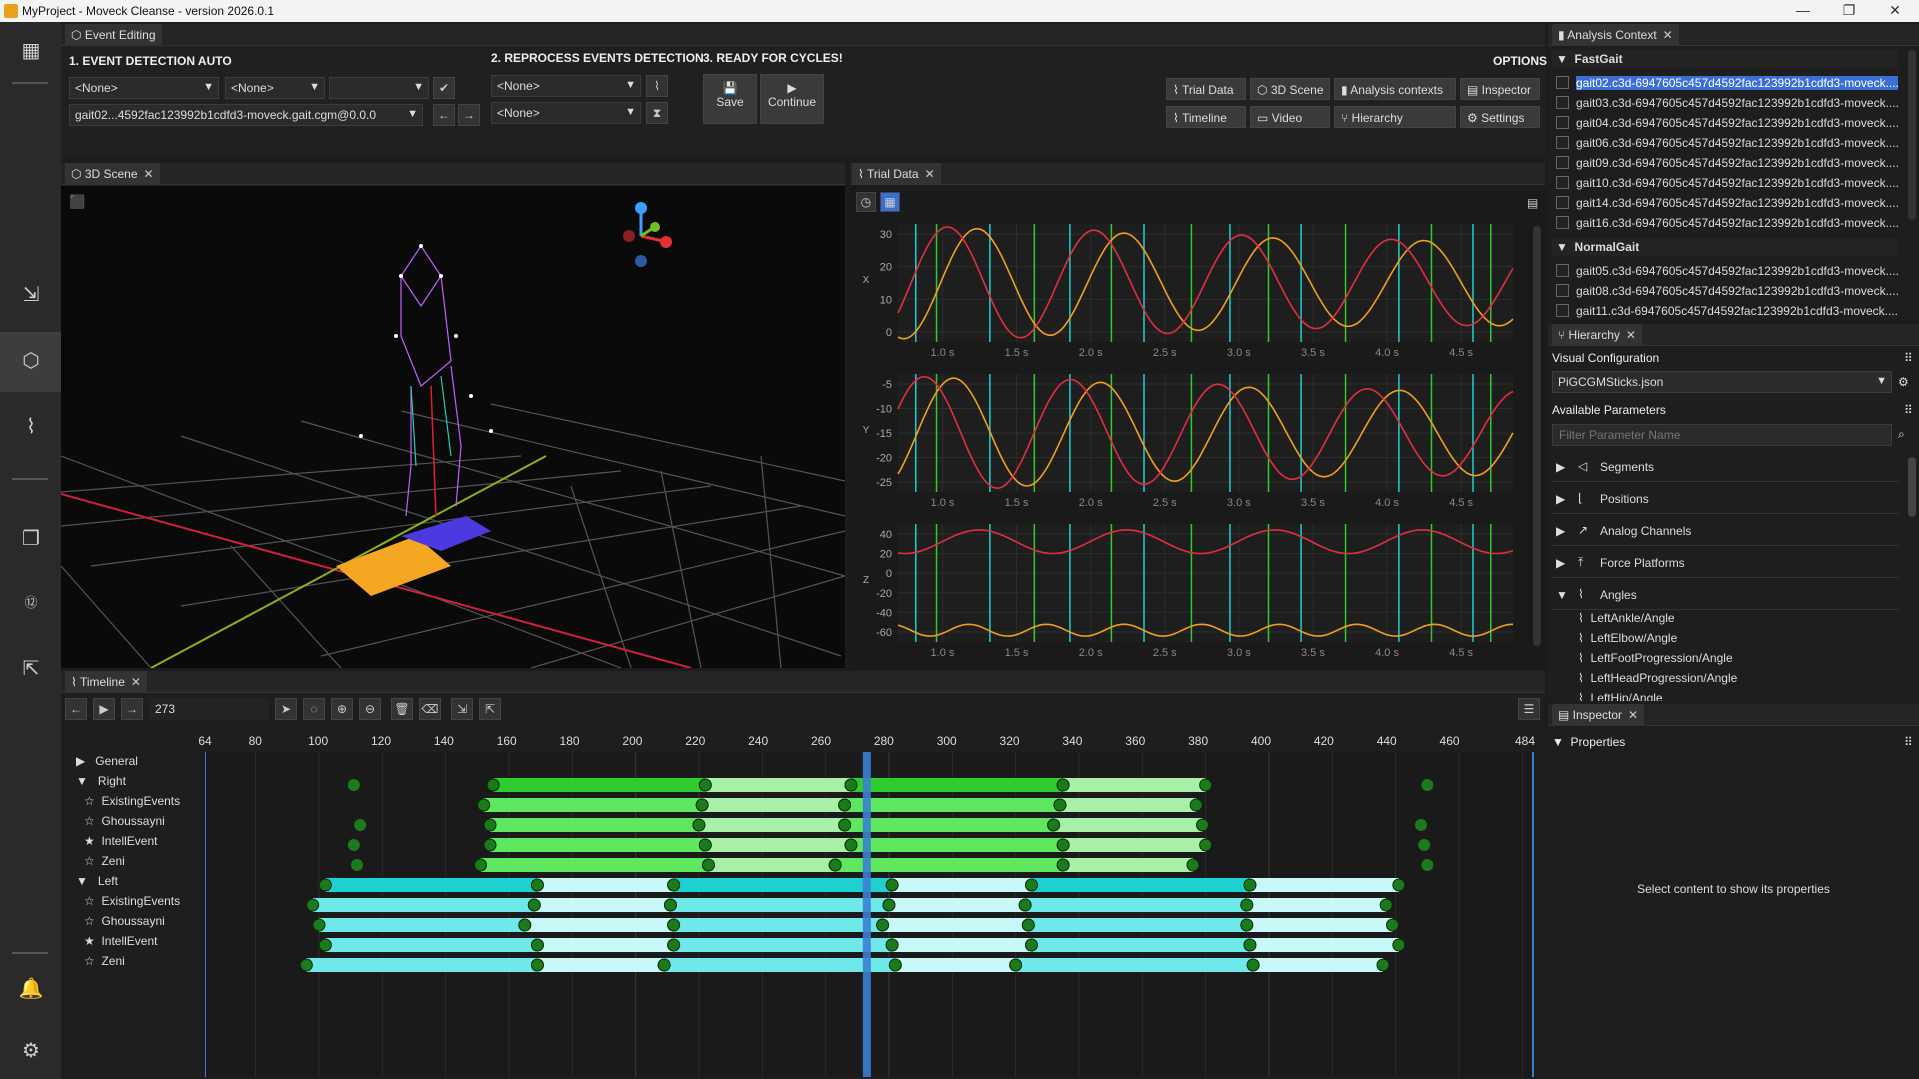 This screenshot has width=1919, height=1079. Describe the element at coordinates (1725, 467) in the screenshot. I see `param-segments: ▶ ◁ Segments` at that location.